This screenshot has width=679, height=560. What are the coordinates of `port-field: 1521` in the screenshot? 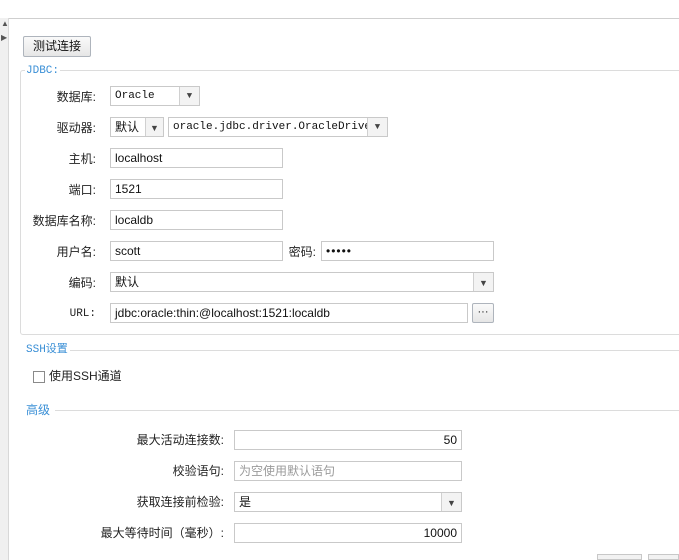 It's located at (196, 189).